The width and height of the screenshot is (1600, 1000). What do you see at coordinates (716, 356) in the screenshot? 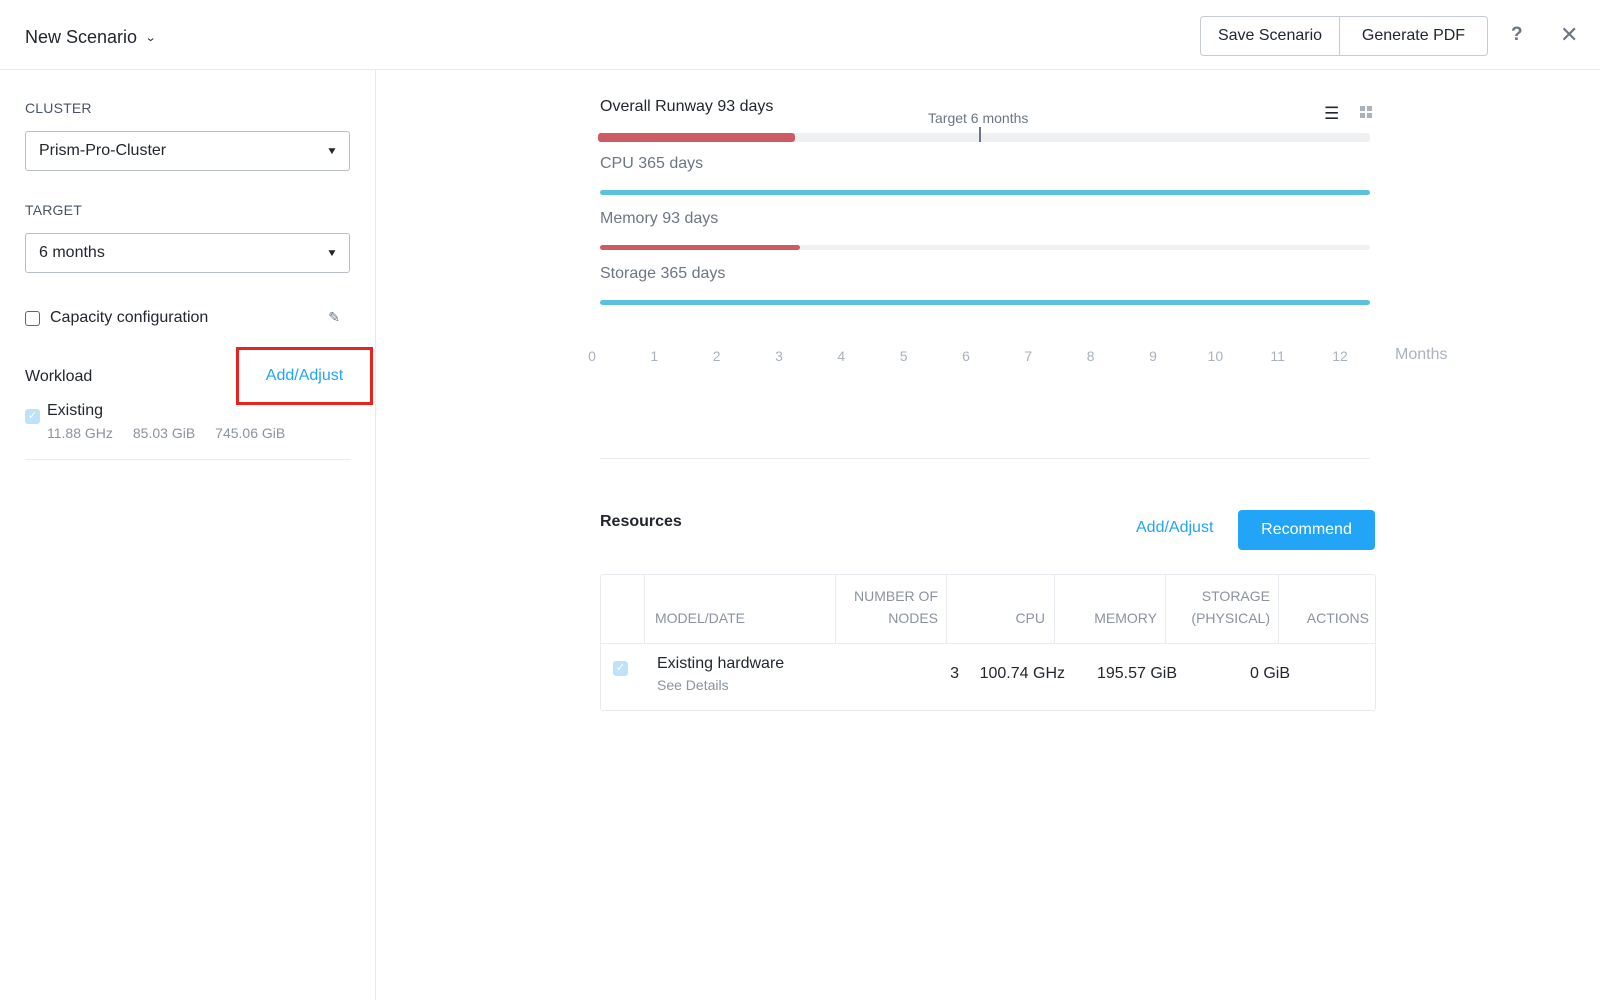
I see `axis-tick-label: 2` at bounding box center [716, 356].